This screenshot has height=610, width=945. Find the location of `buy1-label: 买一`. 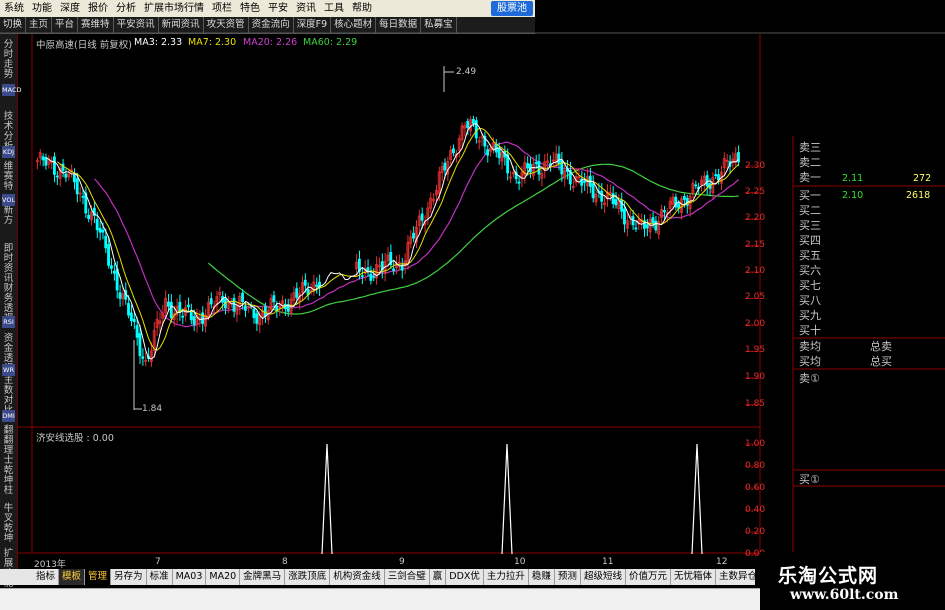

buy1-label: 买一 is located at coordinates (810, 195).